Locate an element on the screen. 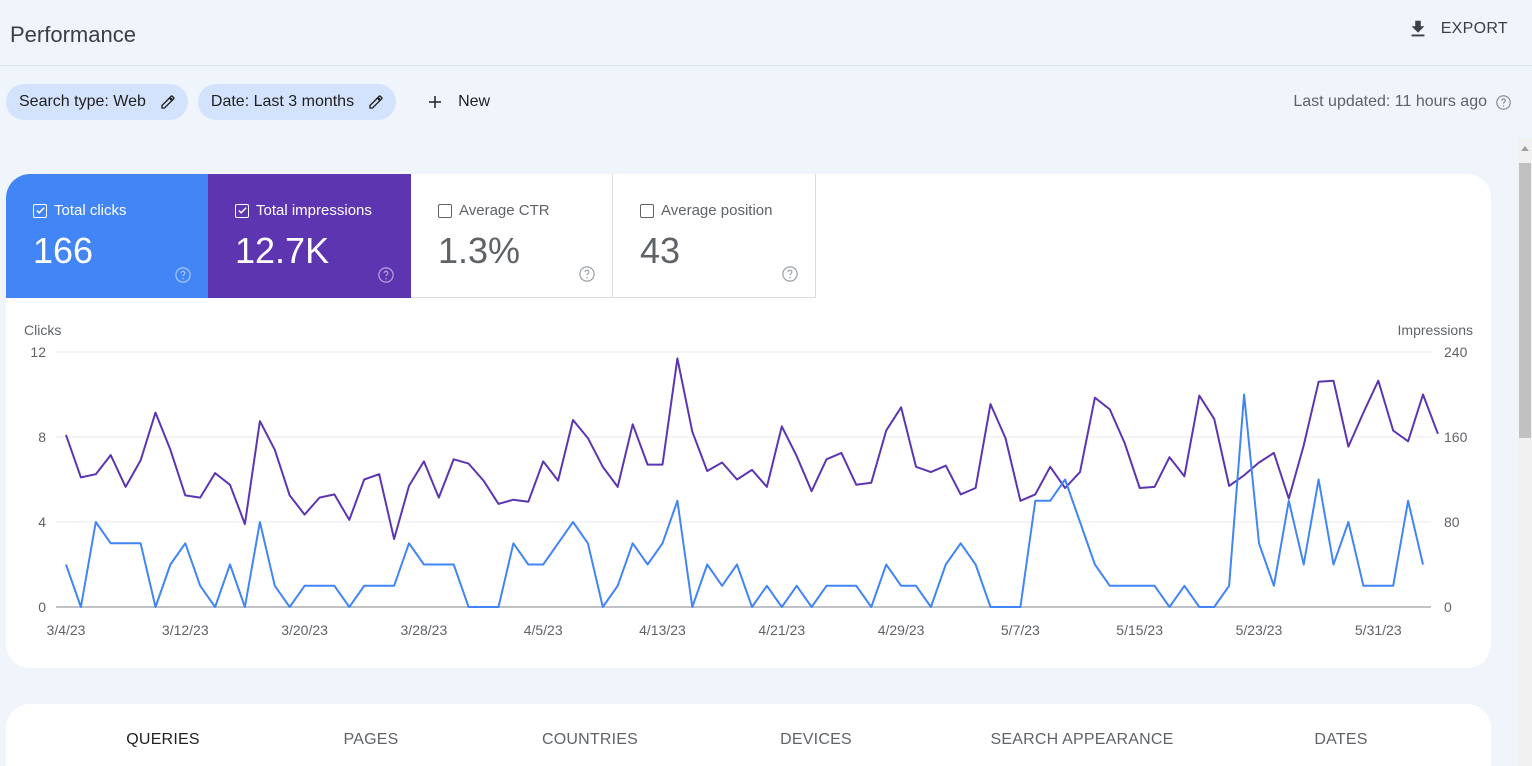  x-tick-label: 3/4/23 is located at coordinates (66, 630).